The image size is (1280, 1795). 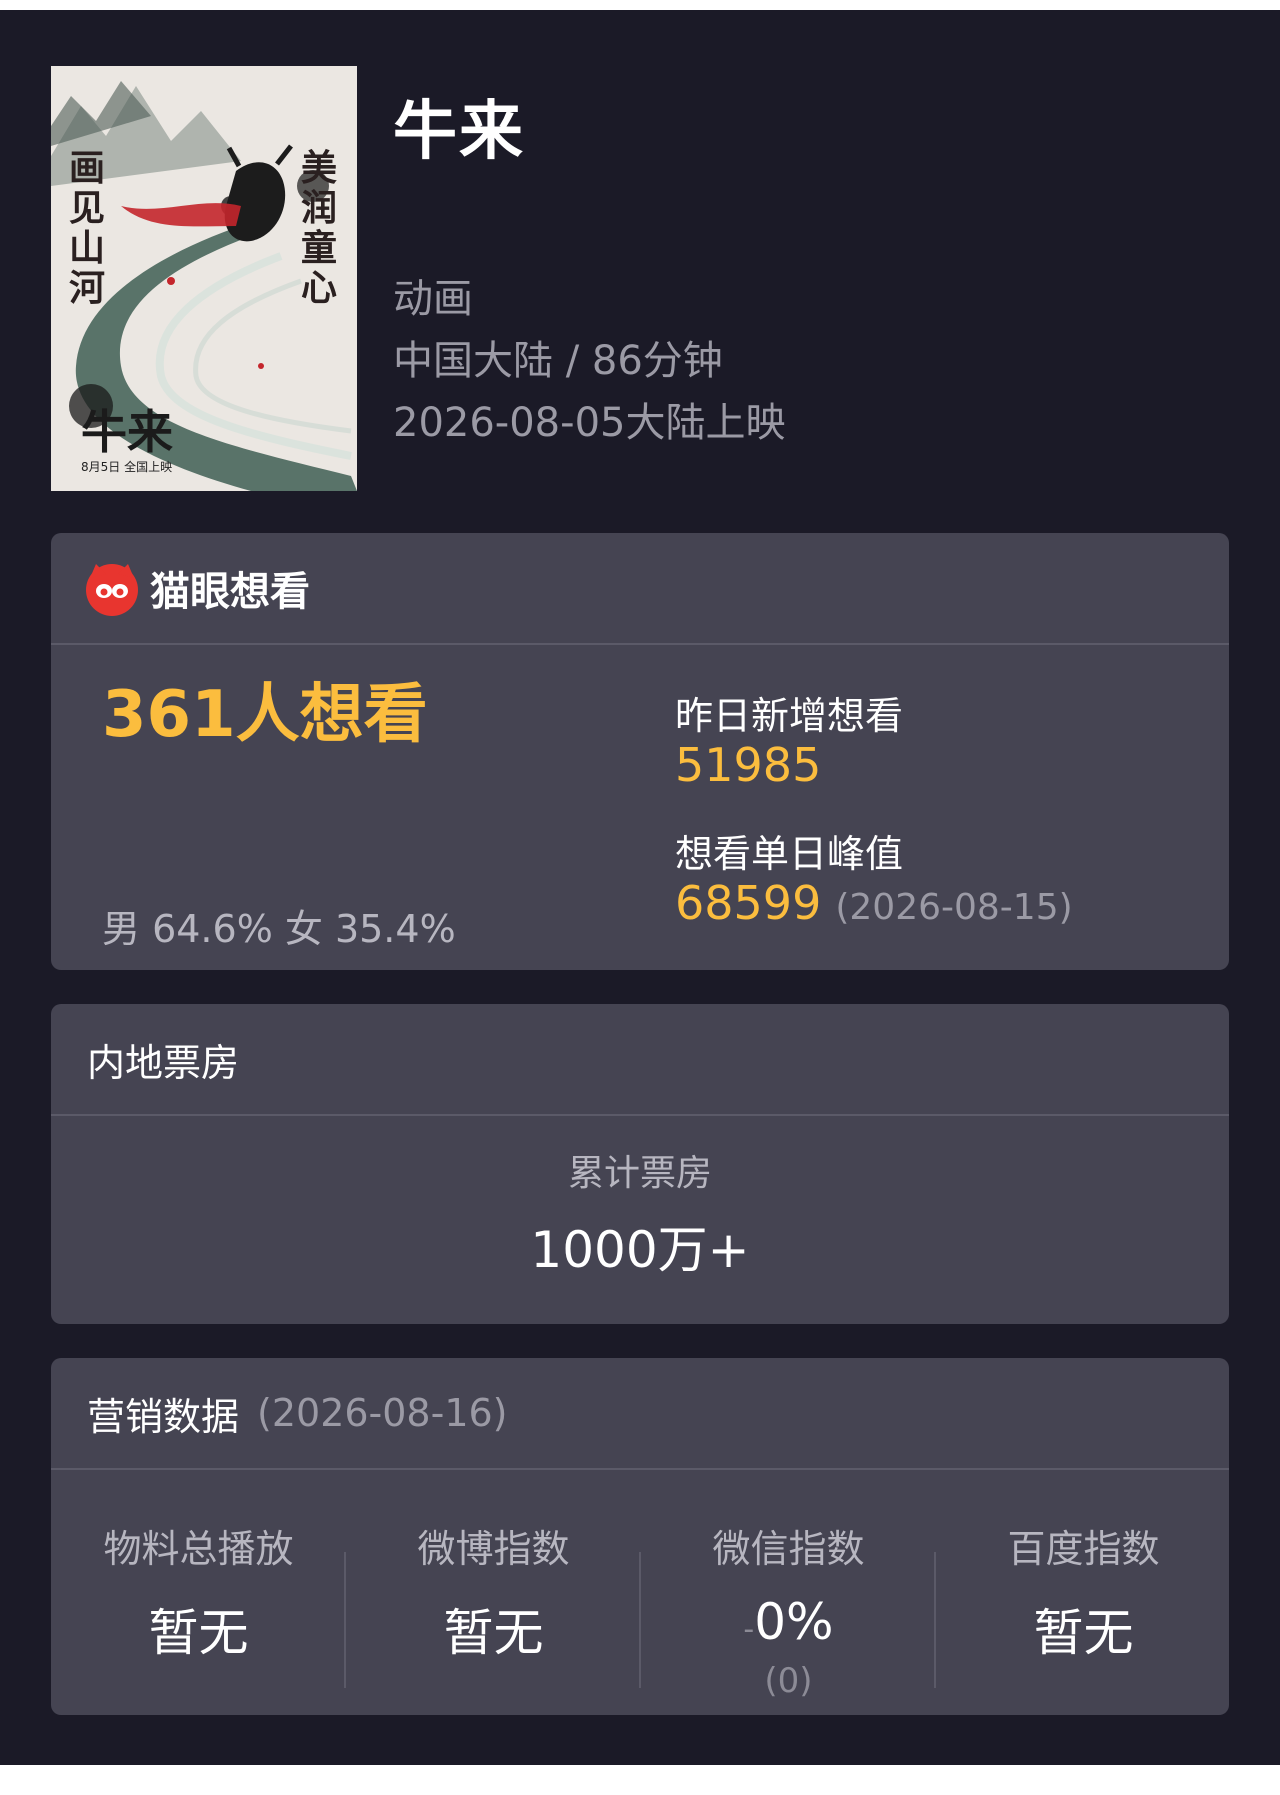 What do you see at coordinates (163, 1062) in the screenshot?
I see `boxoffice-section-title: 内地票房` at bounding box center [163, 1062].